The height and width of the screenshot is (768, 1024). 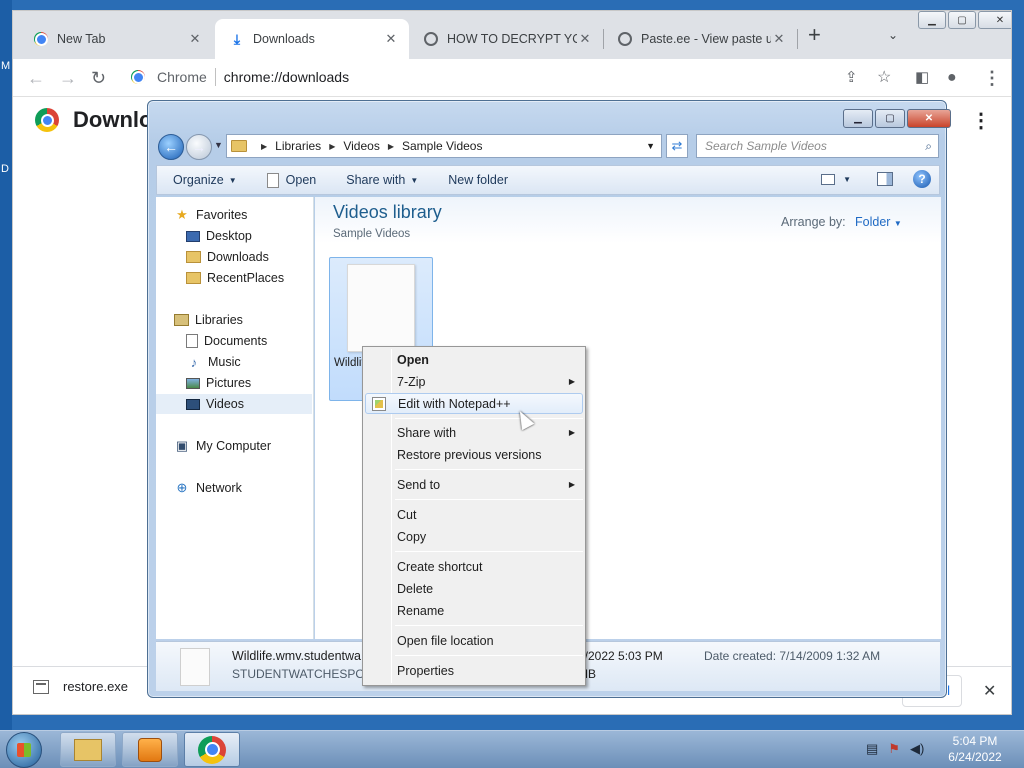 What do you see at coordinates (6, 66) in the screenshot?
I see `desktop-edge-char: M` at bounding box center [6, 66].